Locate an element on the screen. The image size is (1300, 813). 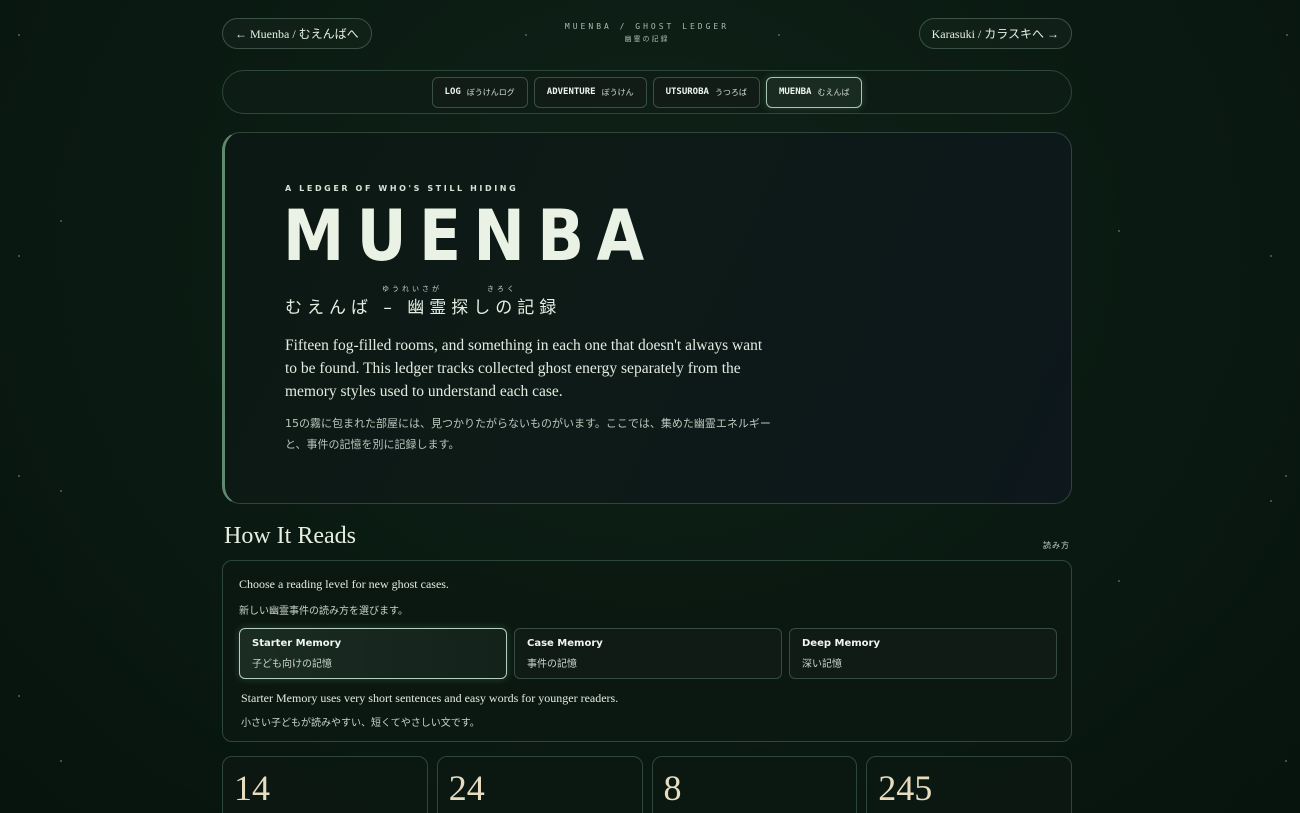
stats-row: 14 24 8 245 is located at coordinates (647, 784).